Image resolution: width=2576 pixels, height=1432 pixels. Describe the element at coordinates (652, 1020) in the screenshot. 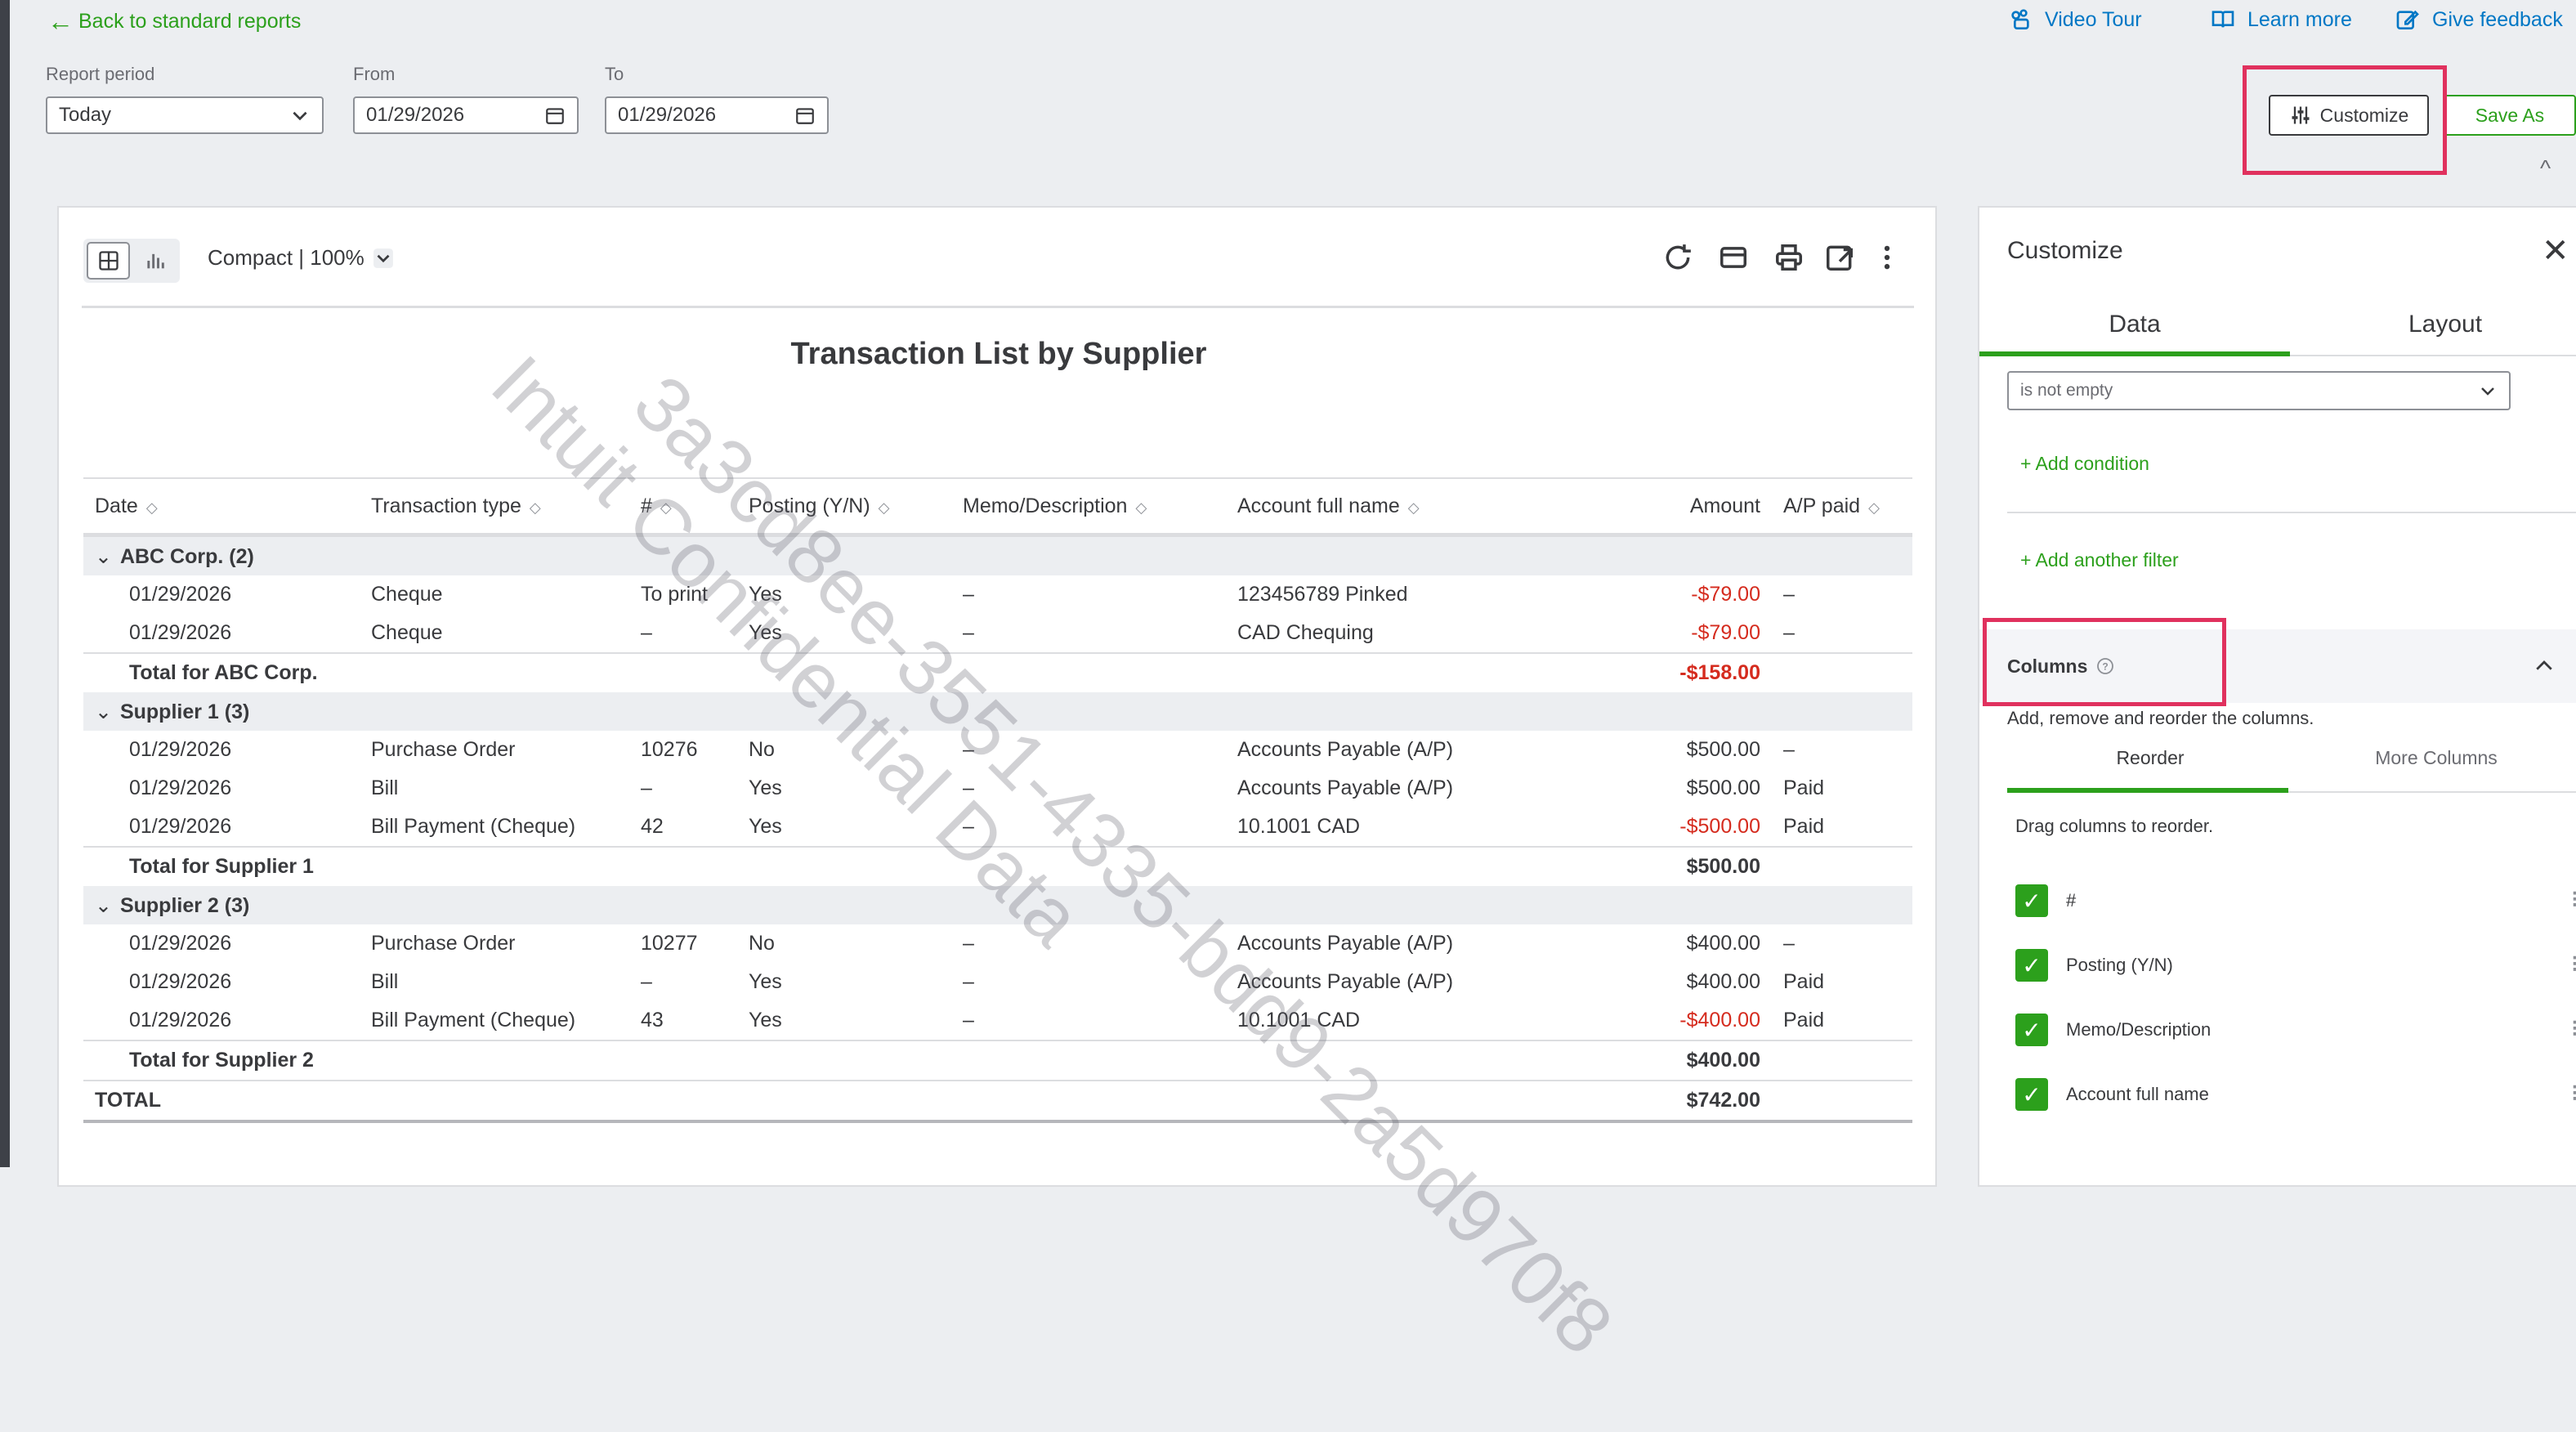

I see `table-cell: 43` at that location.